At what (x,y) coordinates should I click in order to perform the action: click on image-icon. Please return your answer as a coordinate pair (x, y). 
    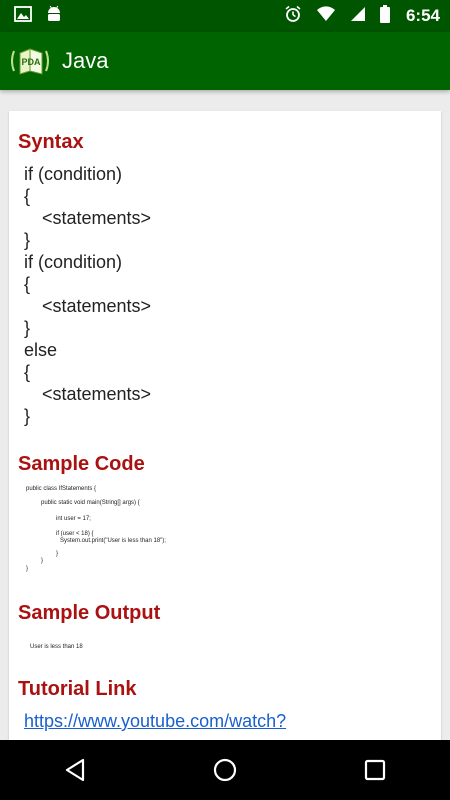
    Looking at the image, I should click on (23, 16).